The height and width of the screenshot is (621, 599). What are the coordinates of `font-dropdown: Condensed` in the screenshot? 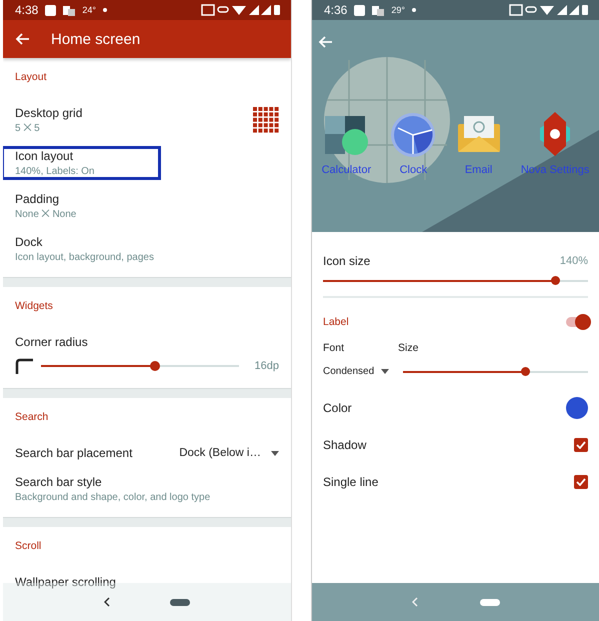 It's located at (356, 371).